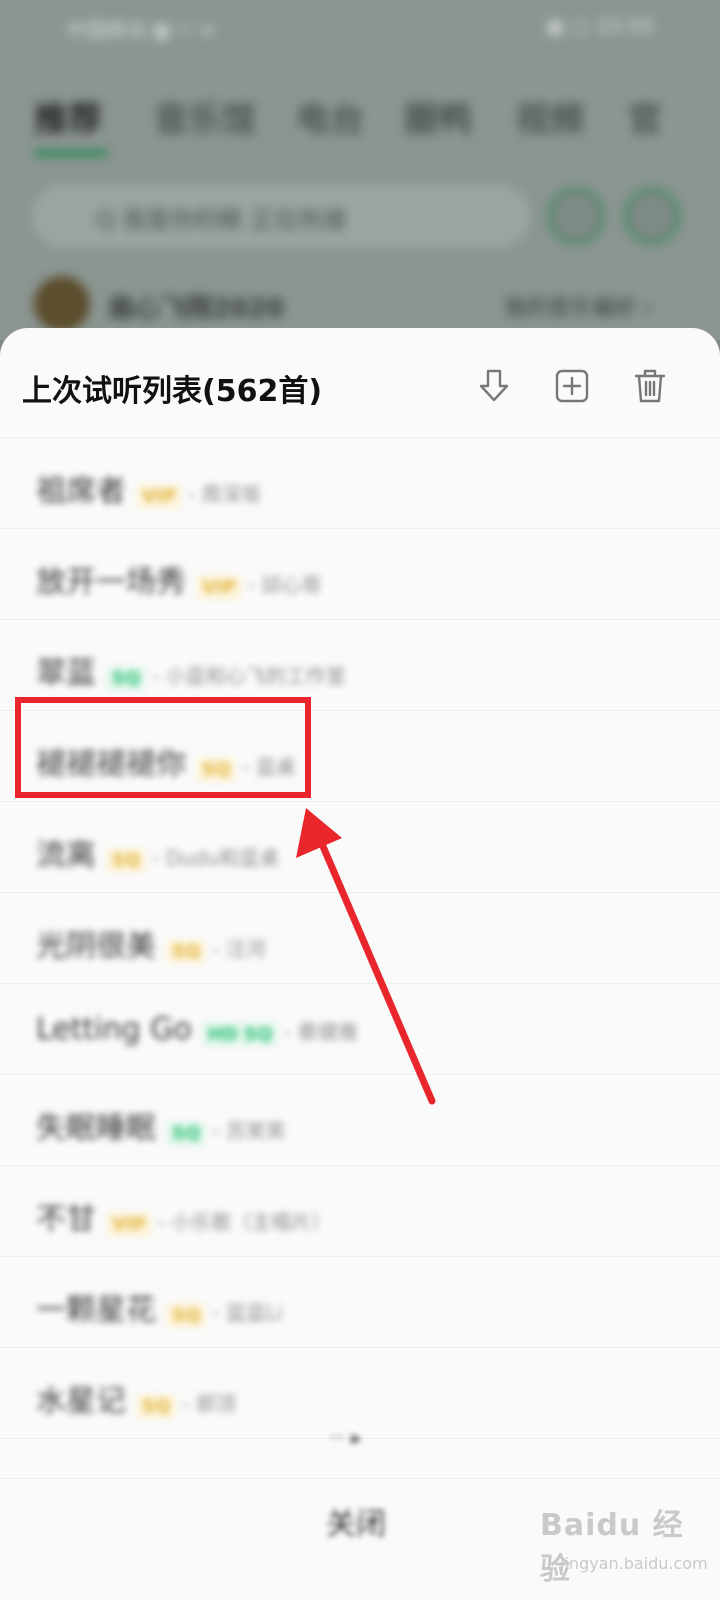 The image size is (720, 1600). Describe the element at coordinates (576, 216) in the screenshot. I see `recognize-button` at that location.